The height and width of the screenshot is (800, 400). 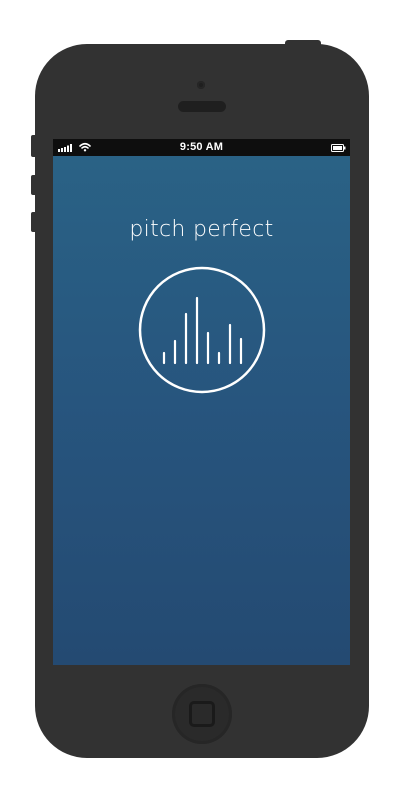 I want to click on status-bar: 9:50 AM, so click(x=201, y=147).